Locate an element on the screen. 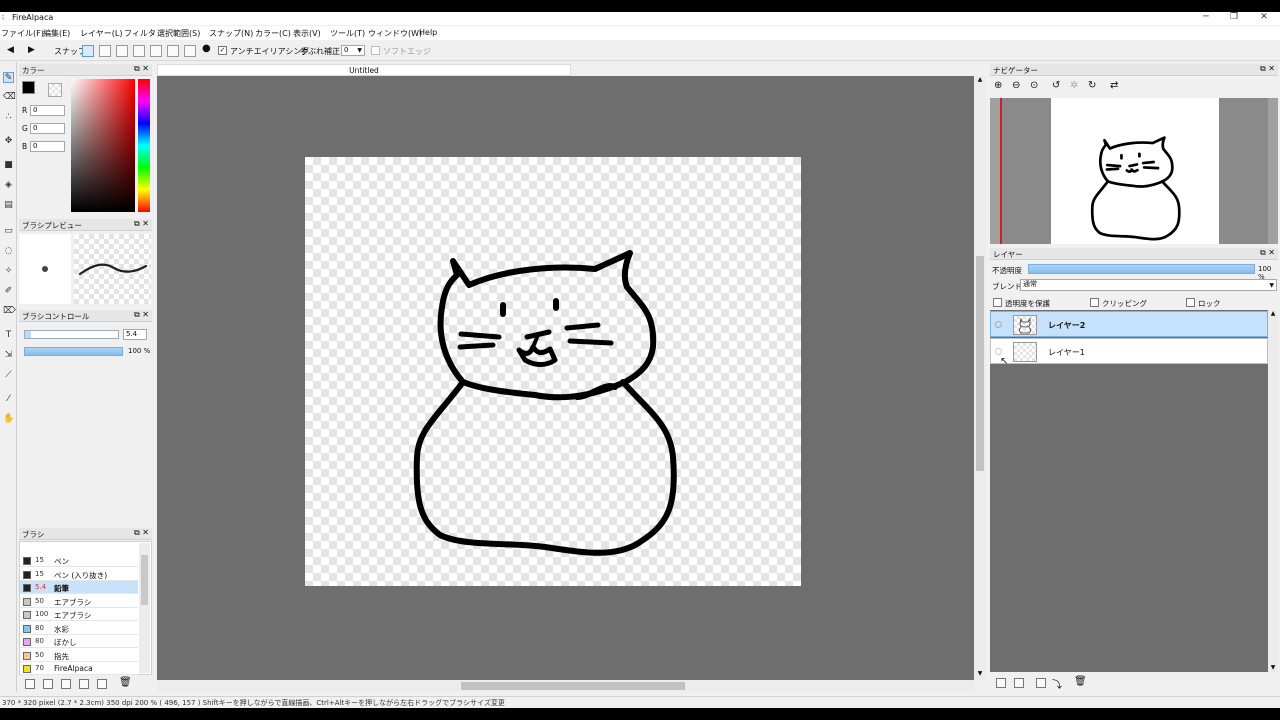 The image size is (1280, 720). document-tab: Untitled is located at coordinates (364, 70).